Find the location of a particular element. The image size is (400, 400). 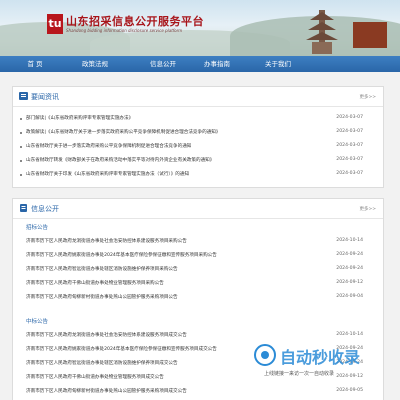

bid-item-date: 2024-09-04 is located at coordinates (349, 296).